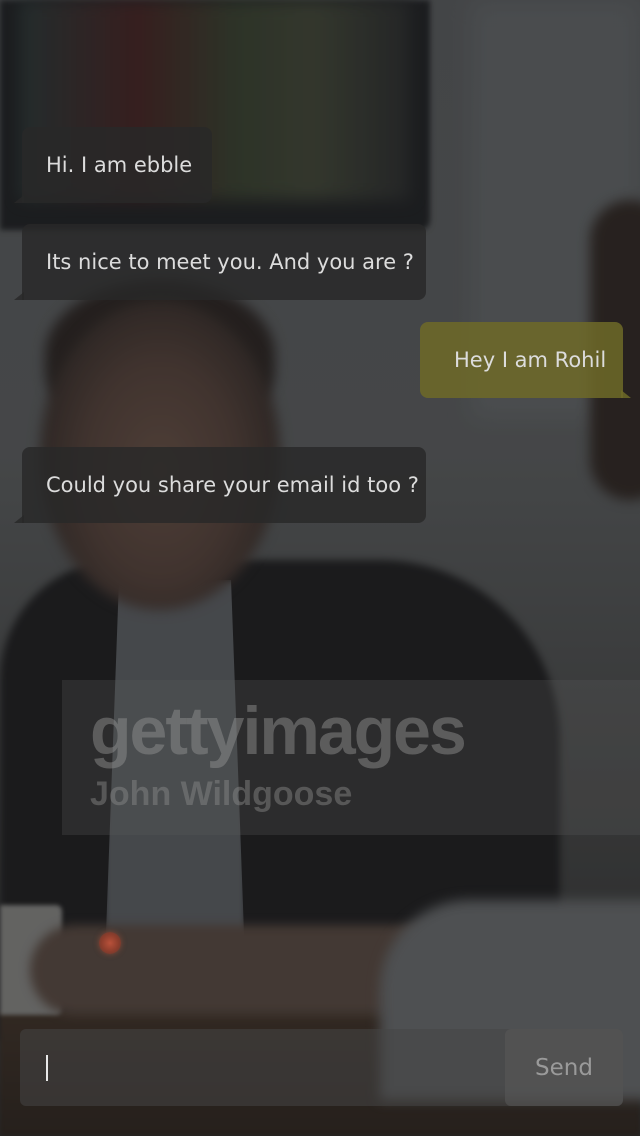 This screenshot has height=1136, width=640. I want to click on message-composer: Send, so click(321, 1067).